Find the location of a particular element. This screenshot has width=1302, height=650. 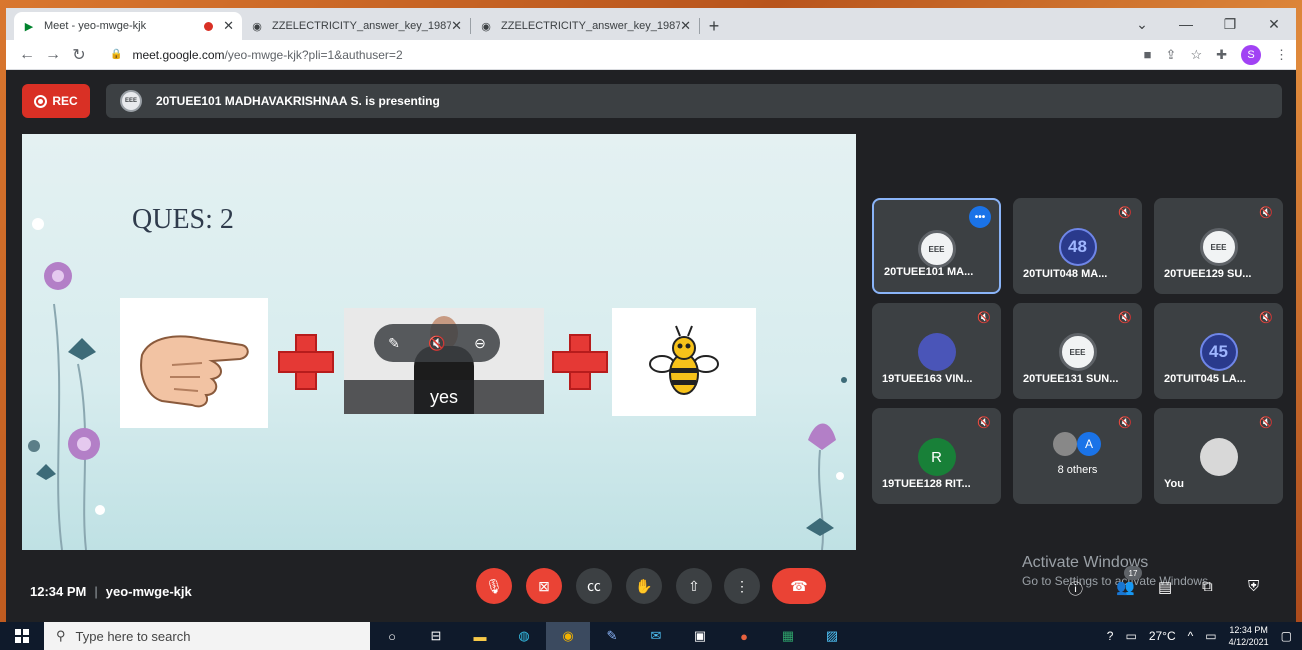

weather-temp: 27°C is located at coordinates (1162, 636).